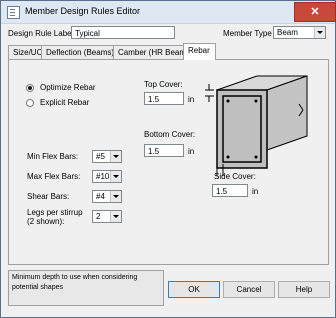 This screenshot has height=318, width=336. What do you see at coordinates (30, 88) in the screenshot?
I see `optimize-rebar-radio` at bounding box center [30, 88].